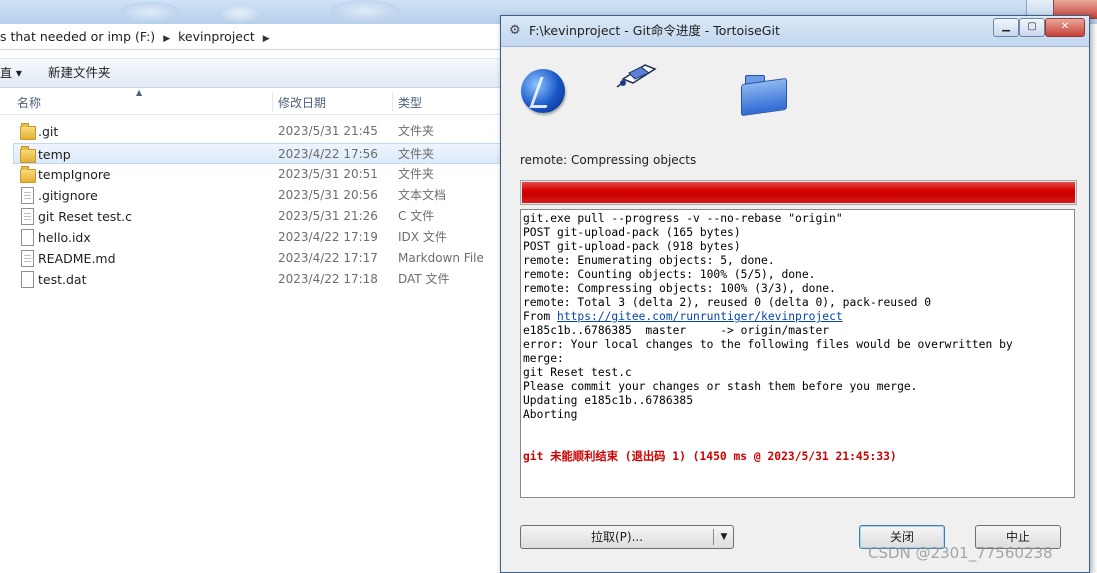  What do you see at coordinates (328, 154) in the screenshot?
I see `file-date: 2023/4/22 17:56` at bounding box center [328, 154].